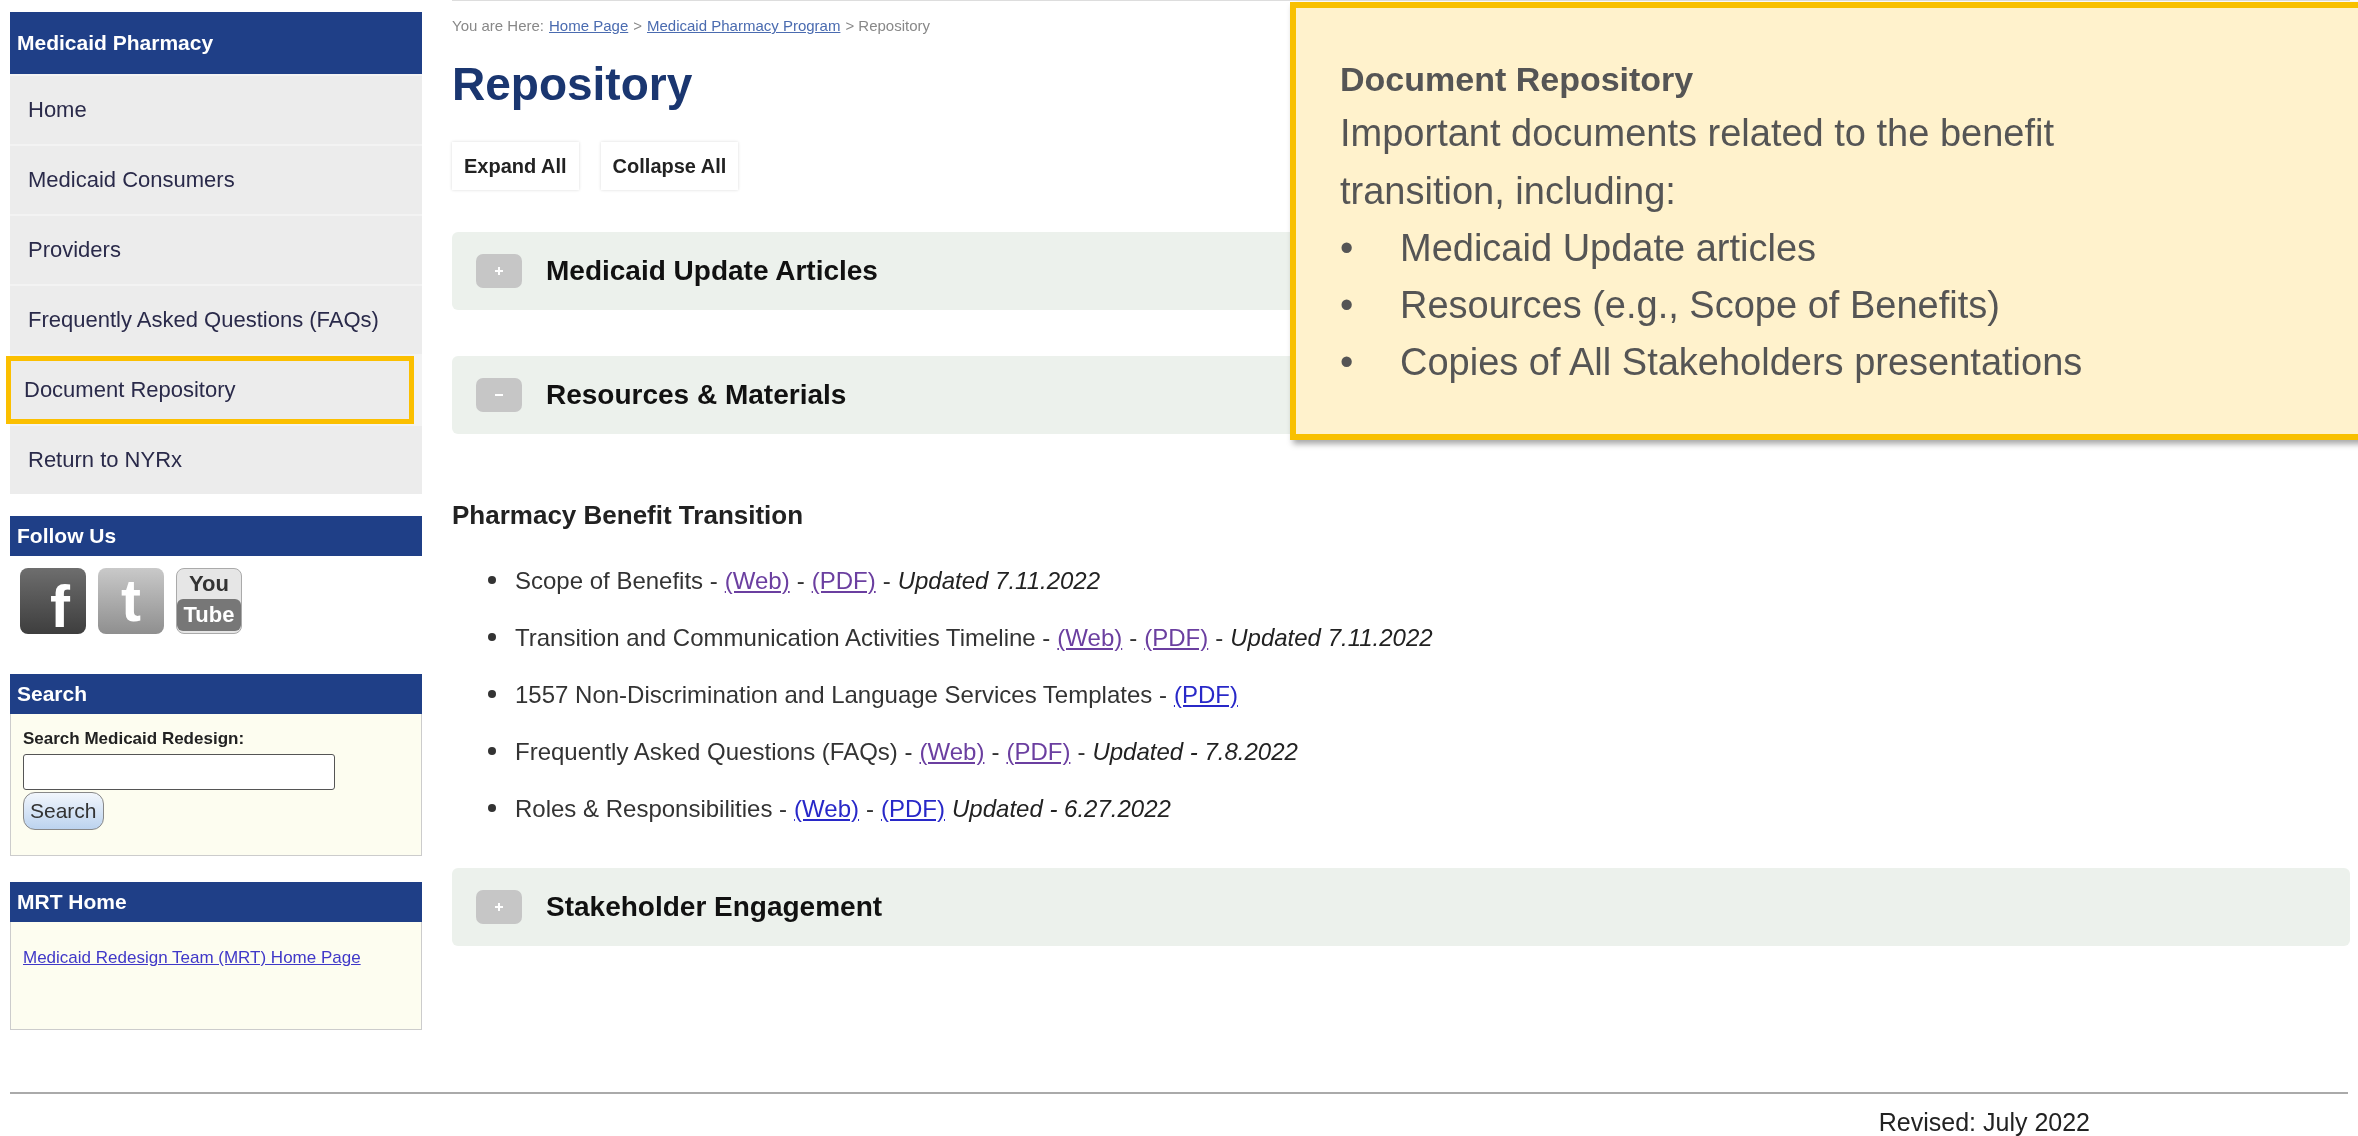 This screenshot has width=2358, height=1136. Describe the element at coordinates (696, 394) in the screenshot. I see `section-title: Resources & Materials` at that location.